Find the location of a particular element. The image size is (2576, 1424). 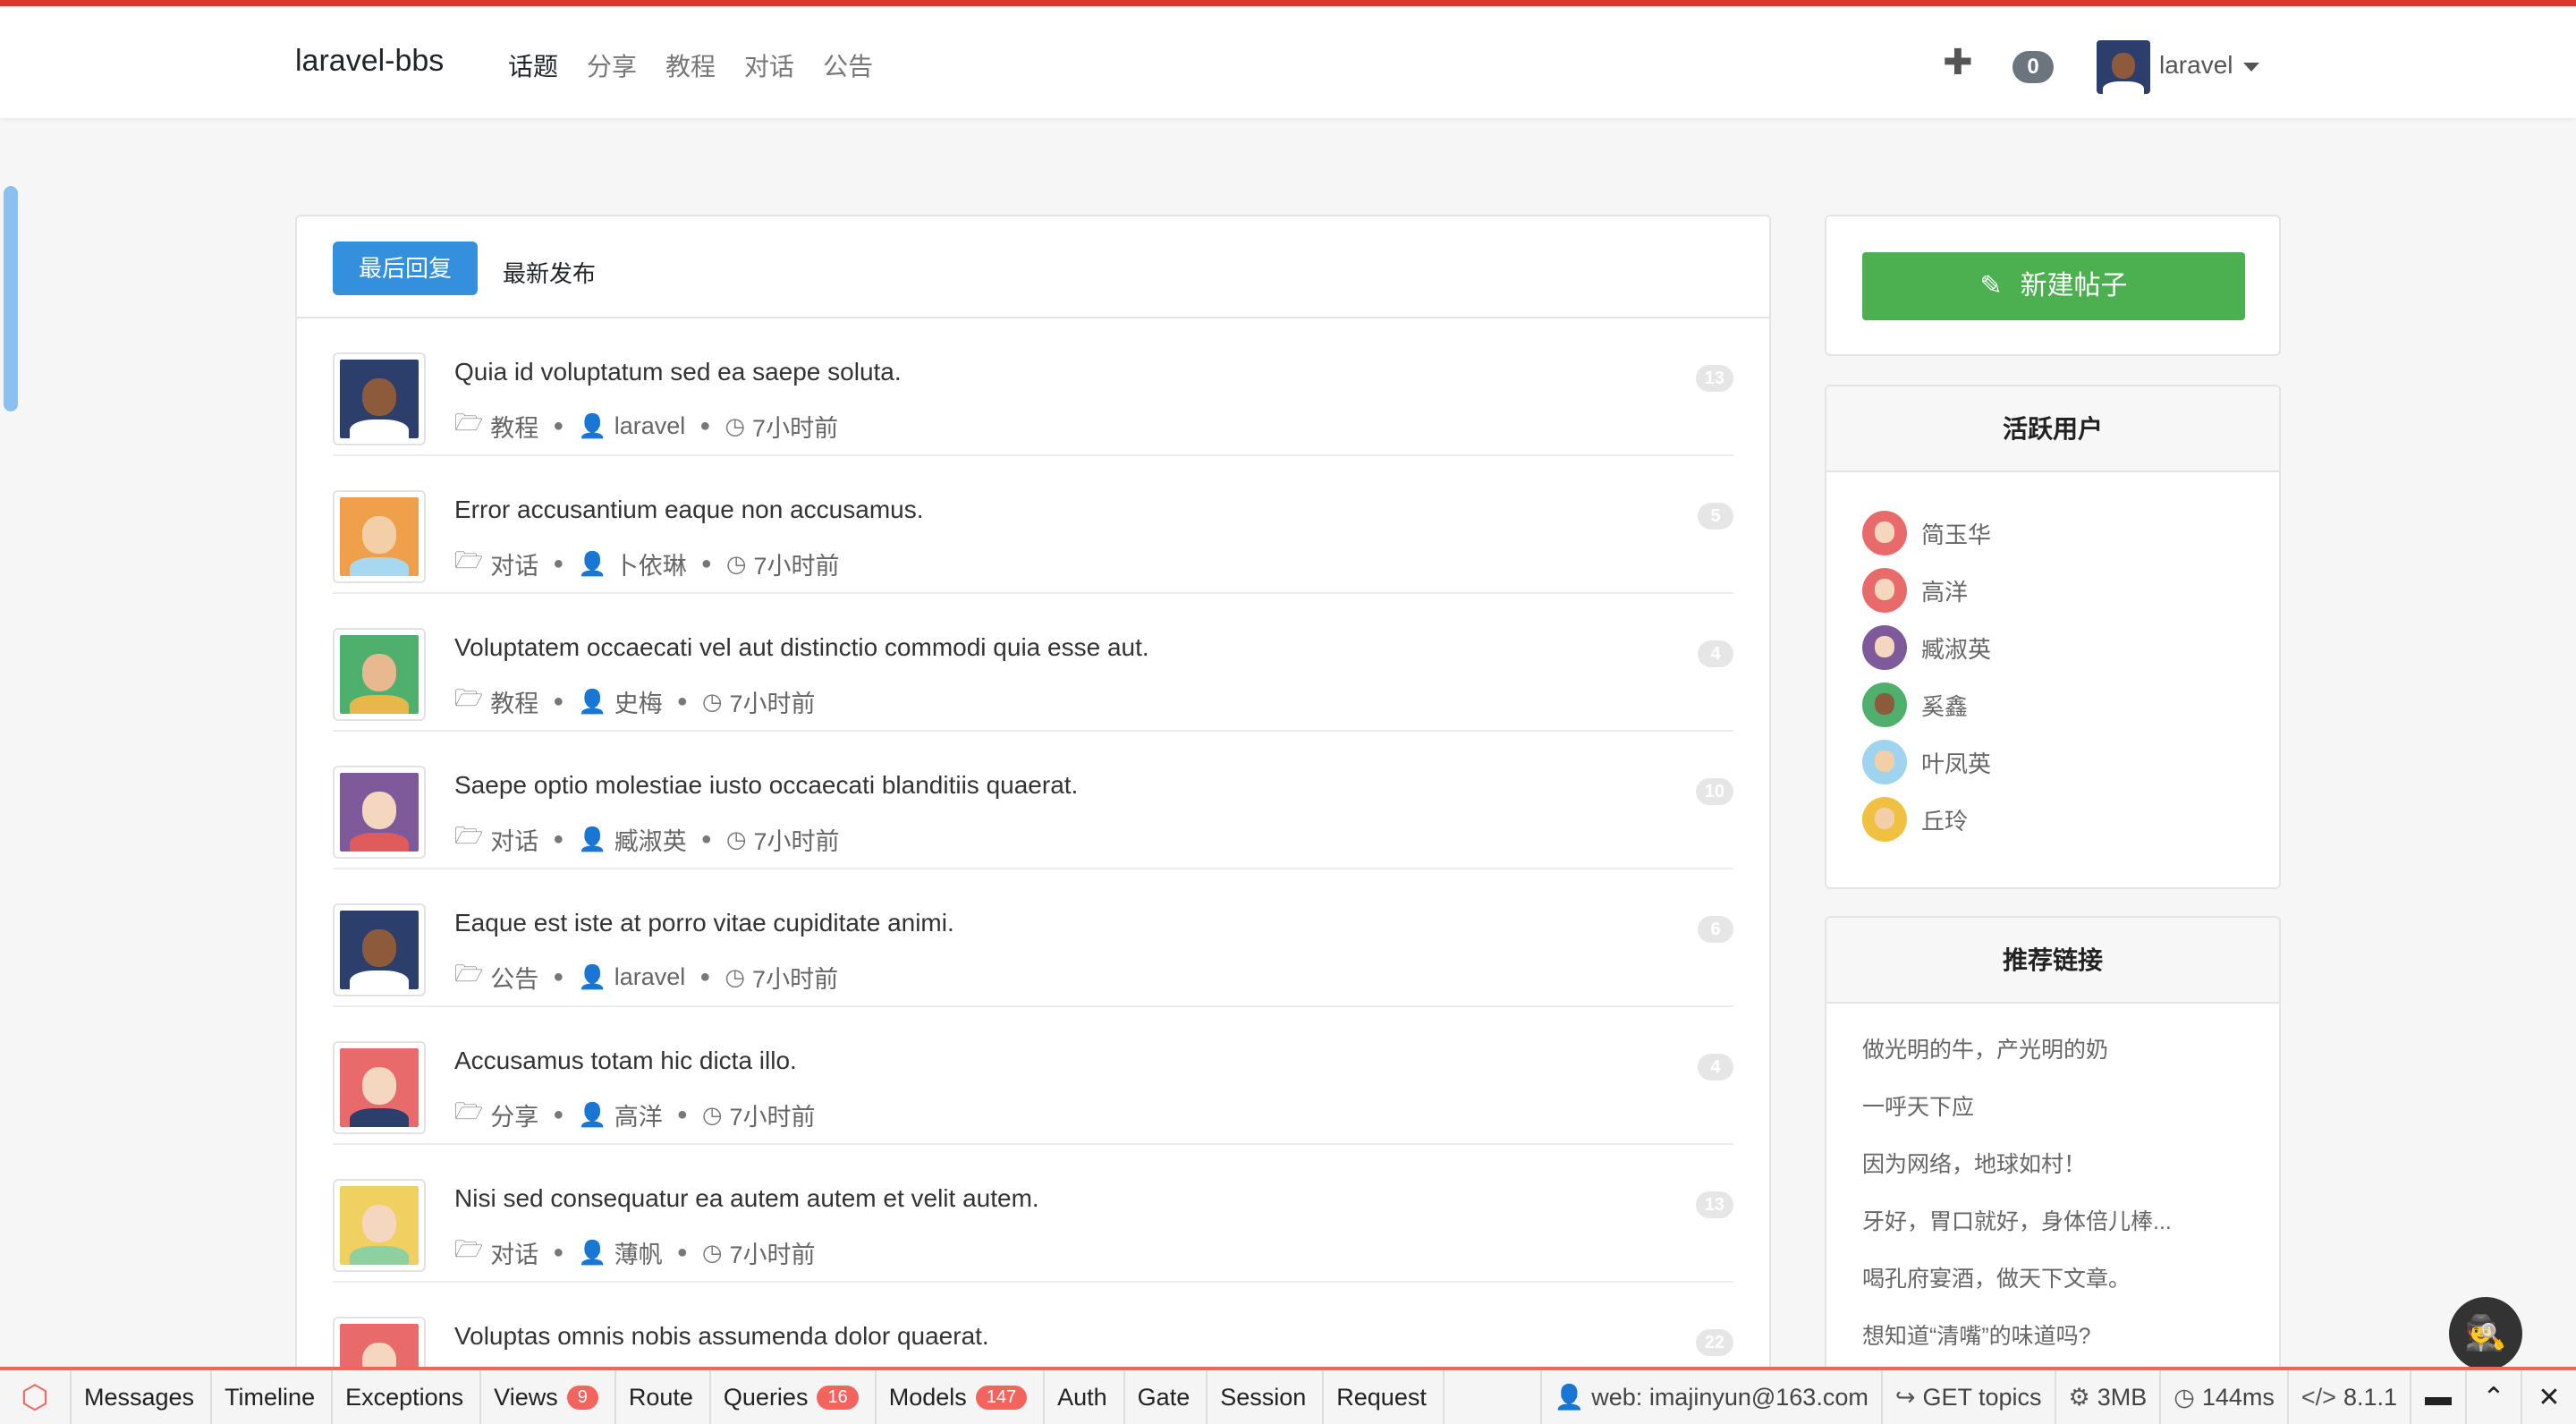

active-user-item: 叶凤英 is located at coordinates (2052, 762).